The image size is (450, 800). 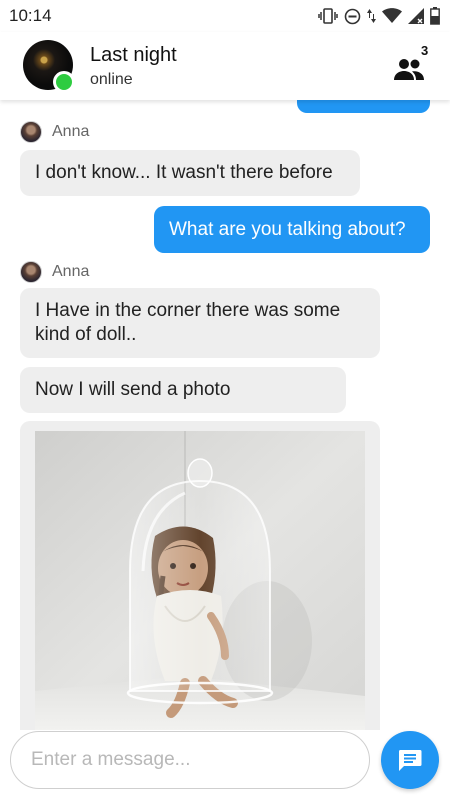 I want to click on message-bubble-outgoing: What are you talking about?, so click(x=292, y=229).